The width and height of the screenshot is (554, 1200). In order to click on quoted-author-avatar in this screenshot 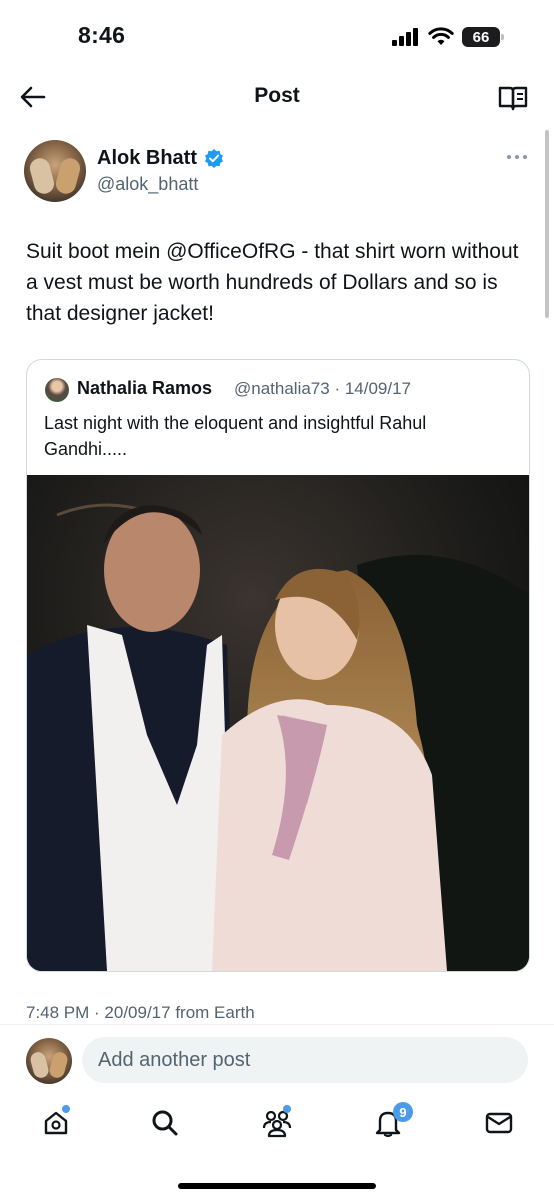, I will do `click(57, 390)`.